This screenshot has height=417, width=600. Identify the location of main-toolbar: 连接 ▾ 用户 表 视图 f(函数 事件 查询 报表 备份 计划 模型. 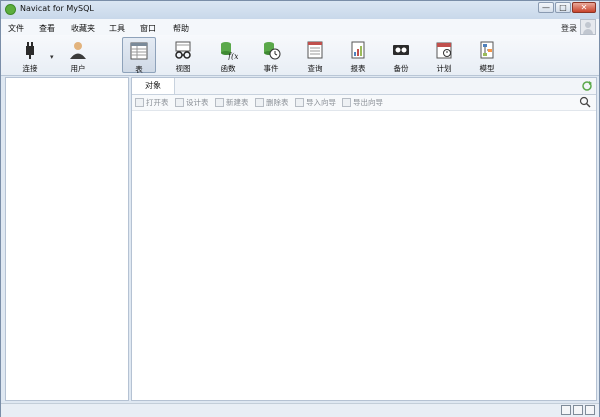
(300, 55).